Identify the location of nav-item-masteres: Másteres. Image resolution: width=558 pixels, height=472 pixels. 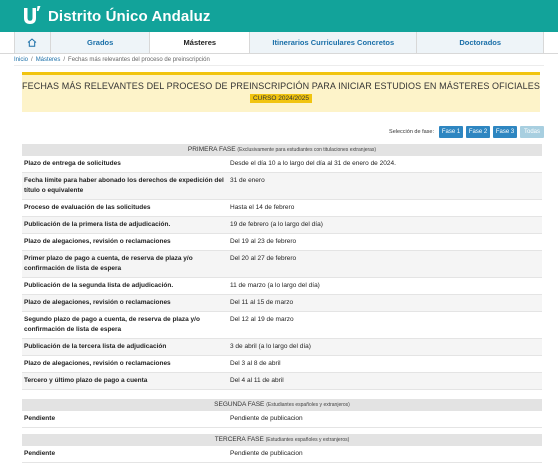
(200, 42).